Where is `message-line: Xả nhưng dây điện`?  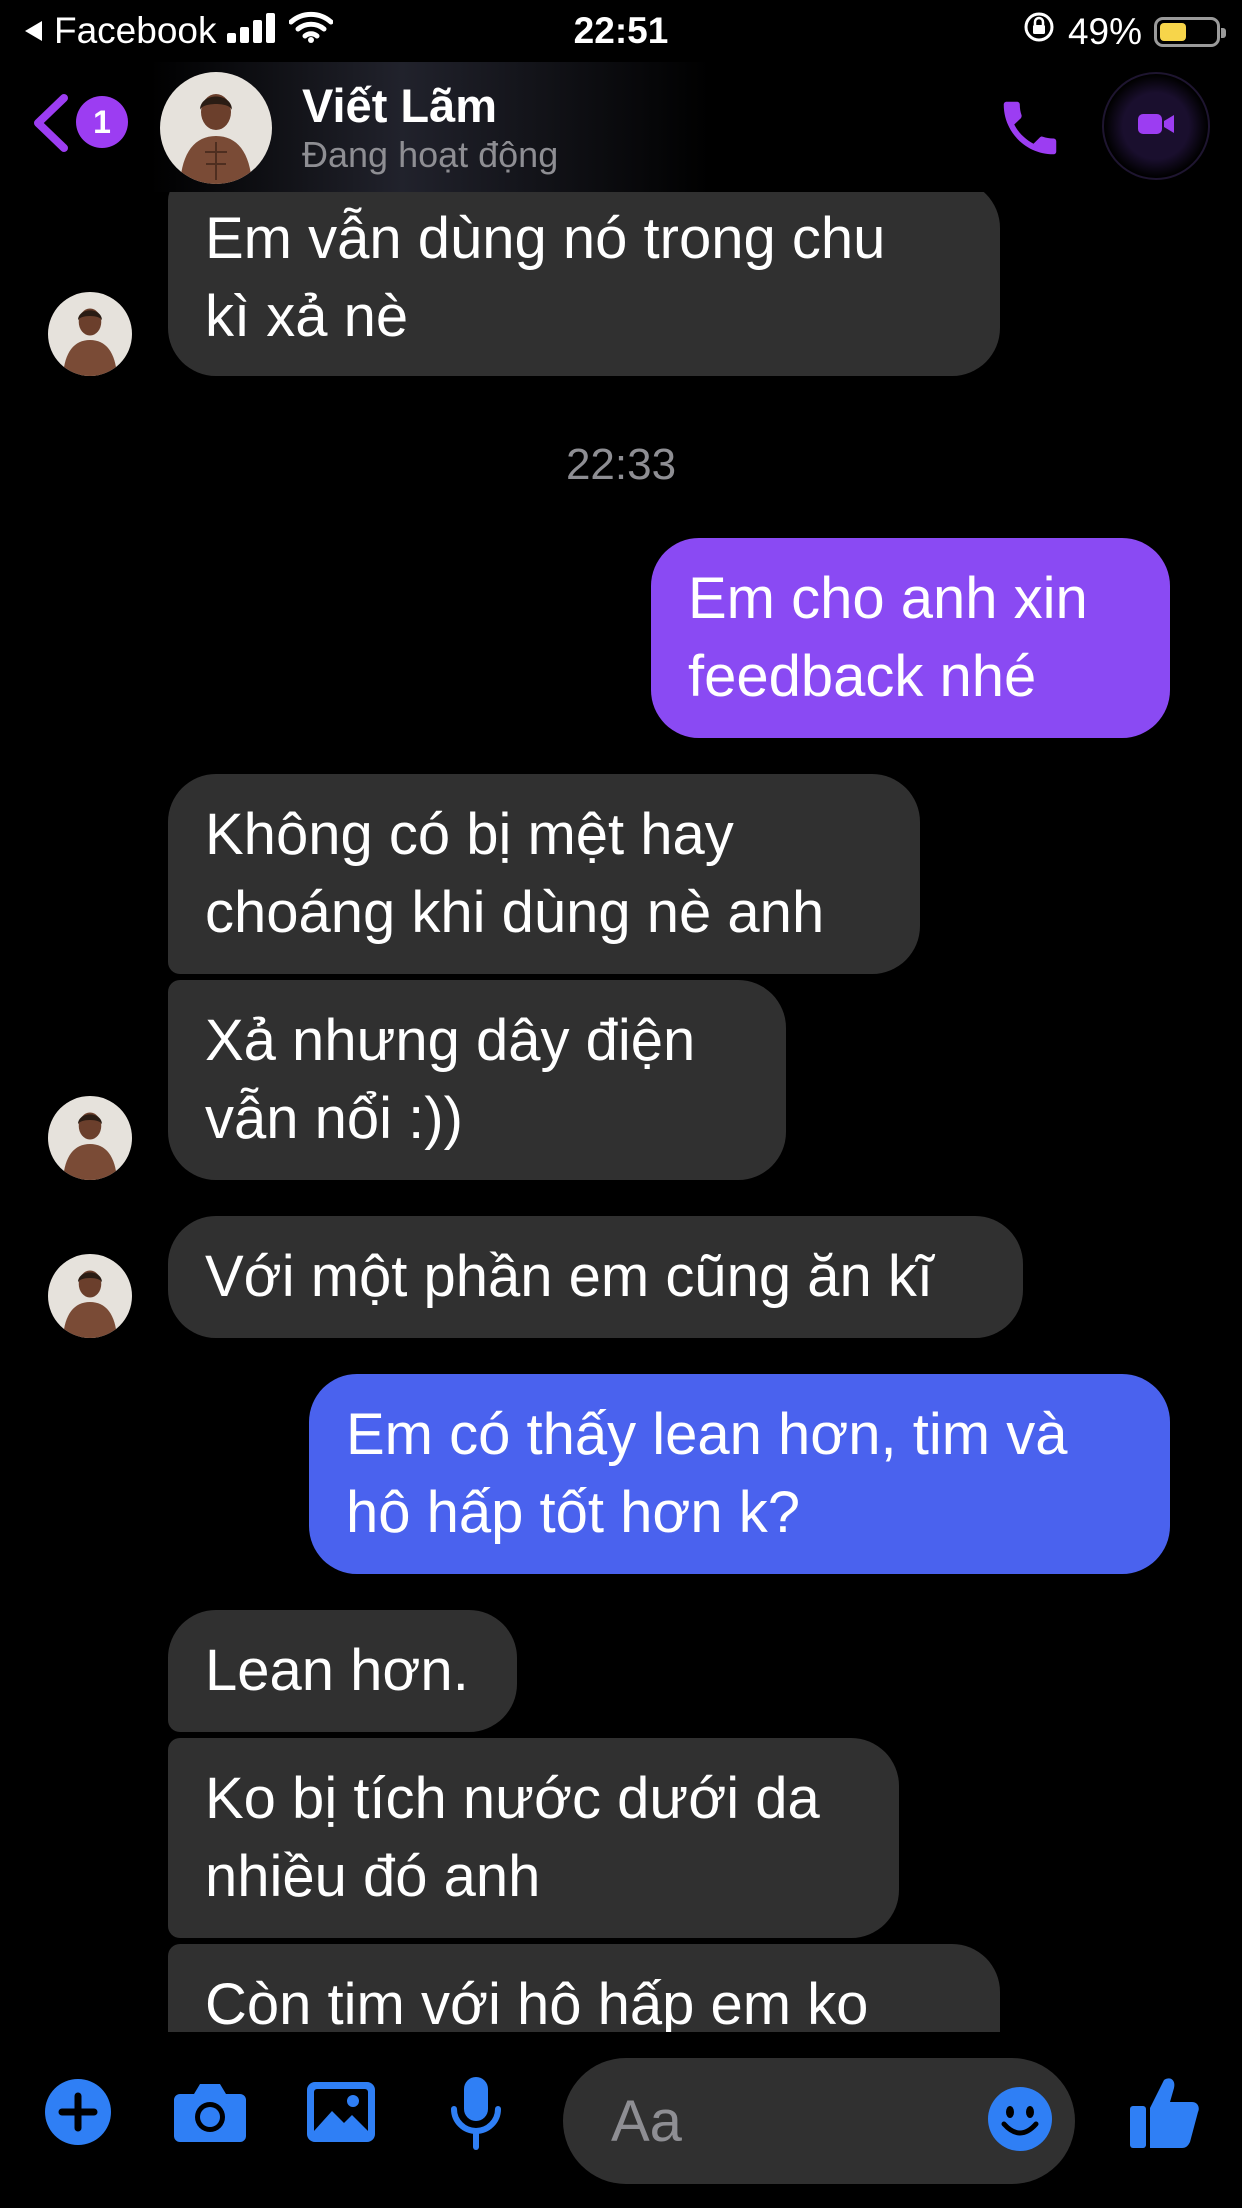 message-line: Xả nhưng dây điện is located at coordinates (450, 1040).